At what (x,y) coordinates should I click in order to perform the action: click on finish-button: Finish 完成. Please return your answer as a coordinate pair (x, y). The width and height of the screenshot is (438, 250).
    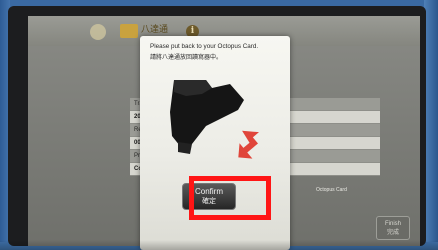
    Looking at the image, I should click on (393, 228).